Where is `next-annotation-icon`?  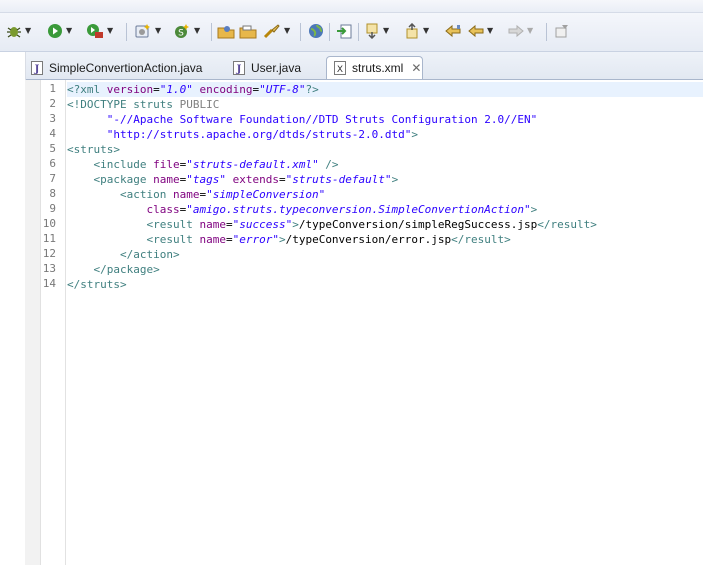 next-annotation-icon is located at coordinates (372, 31).